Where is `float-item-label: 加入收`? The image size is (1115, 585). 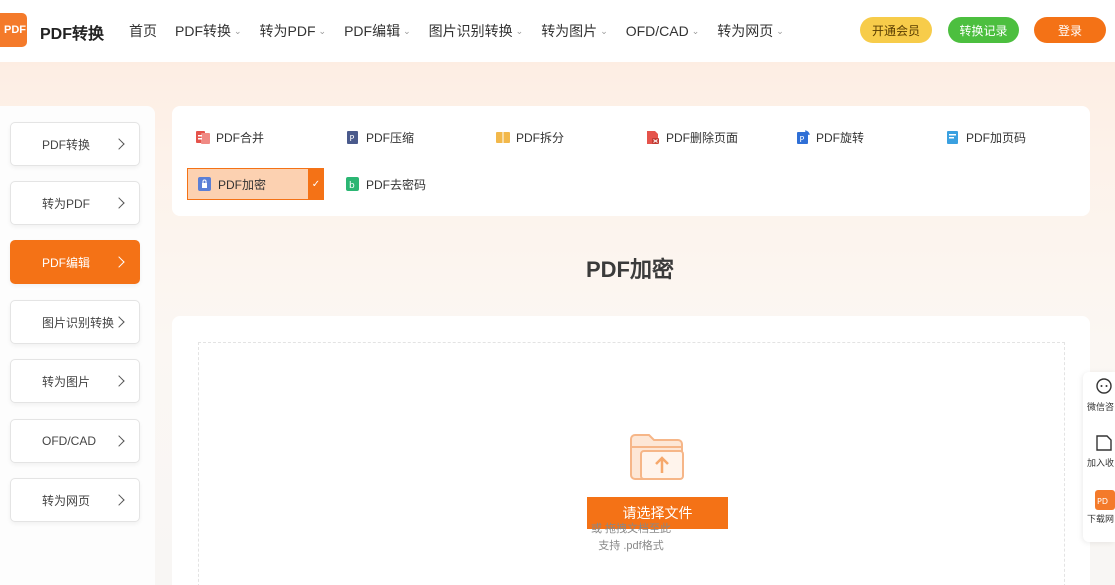
float-item-label: 加入收 is located at coordinates (1101, 463).